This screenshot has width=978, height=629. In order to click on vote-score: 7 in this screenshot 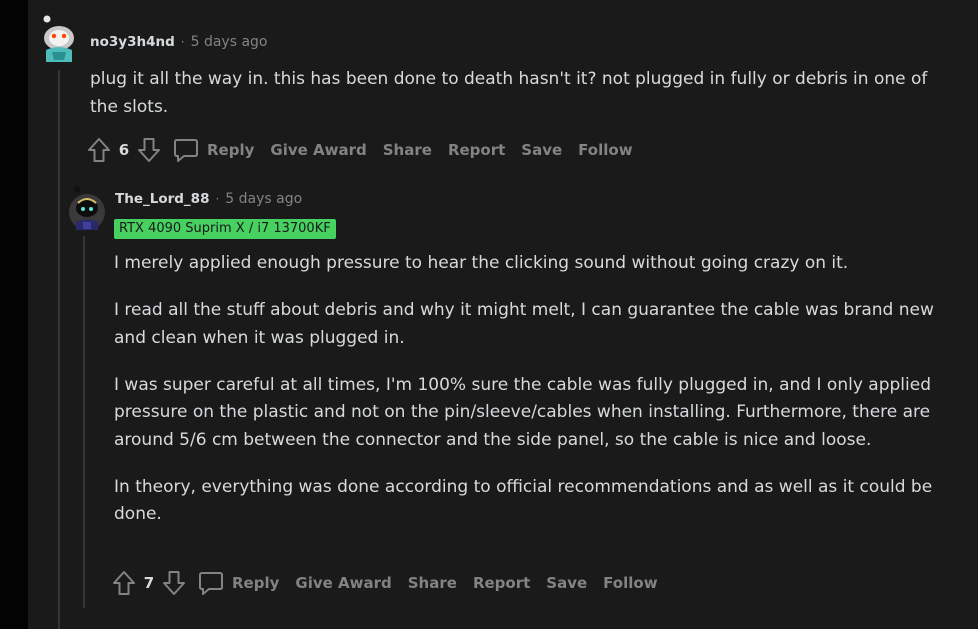, I will do `click(149, 583)`.